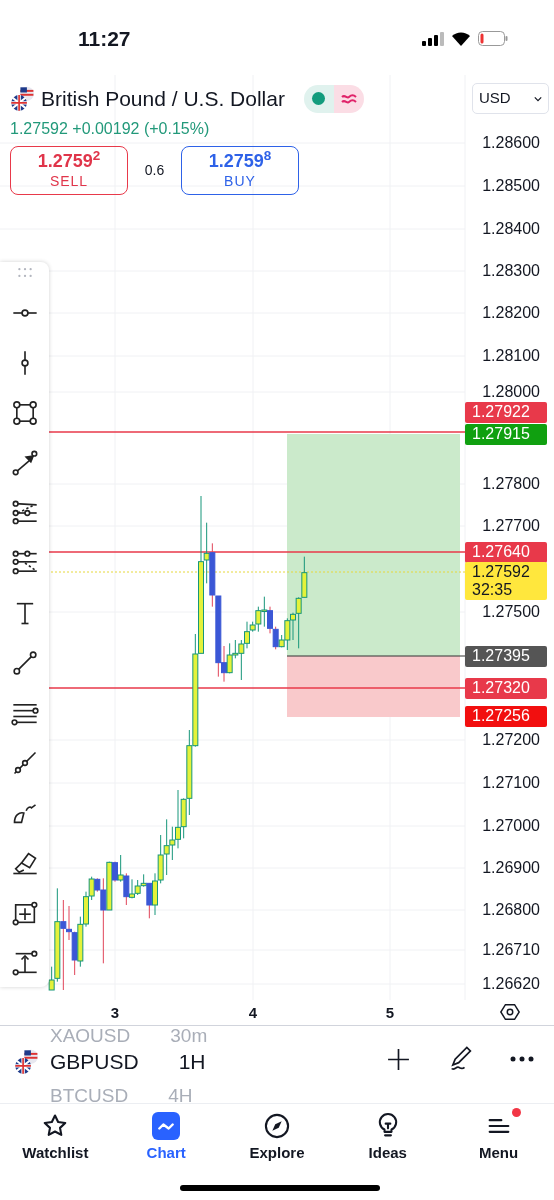 This screenshot has height=1200, width=554. I want to click on price-label: 1.27640, so click(506, 552).